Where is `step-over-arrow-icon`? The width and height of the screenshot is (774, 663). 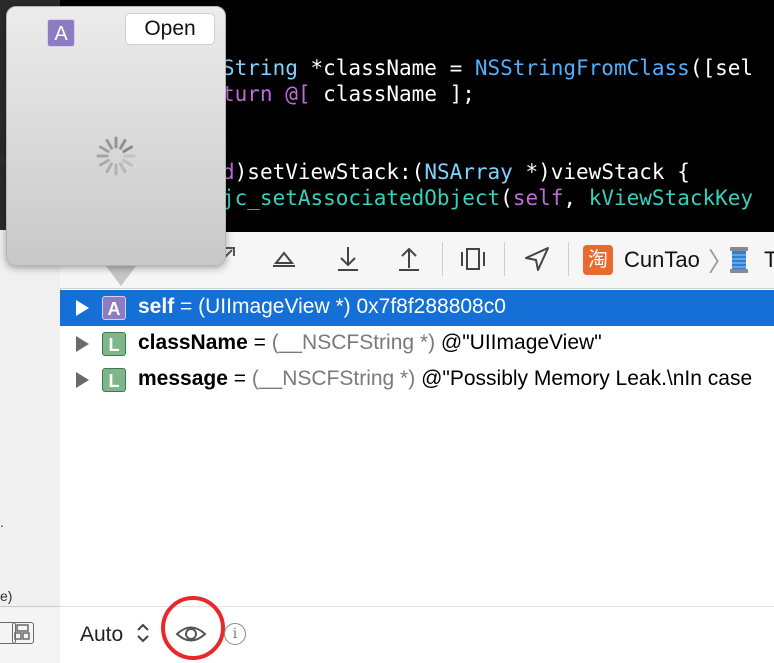 step-over-arrow-icon is located at coordinates (284, 259).